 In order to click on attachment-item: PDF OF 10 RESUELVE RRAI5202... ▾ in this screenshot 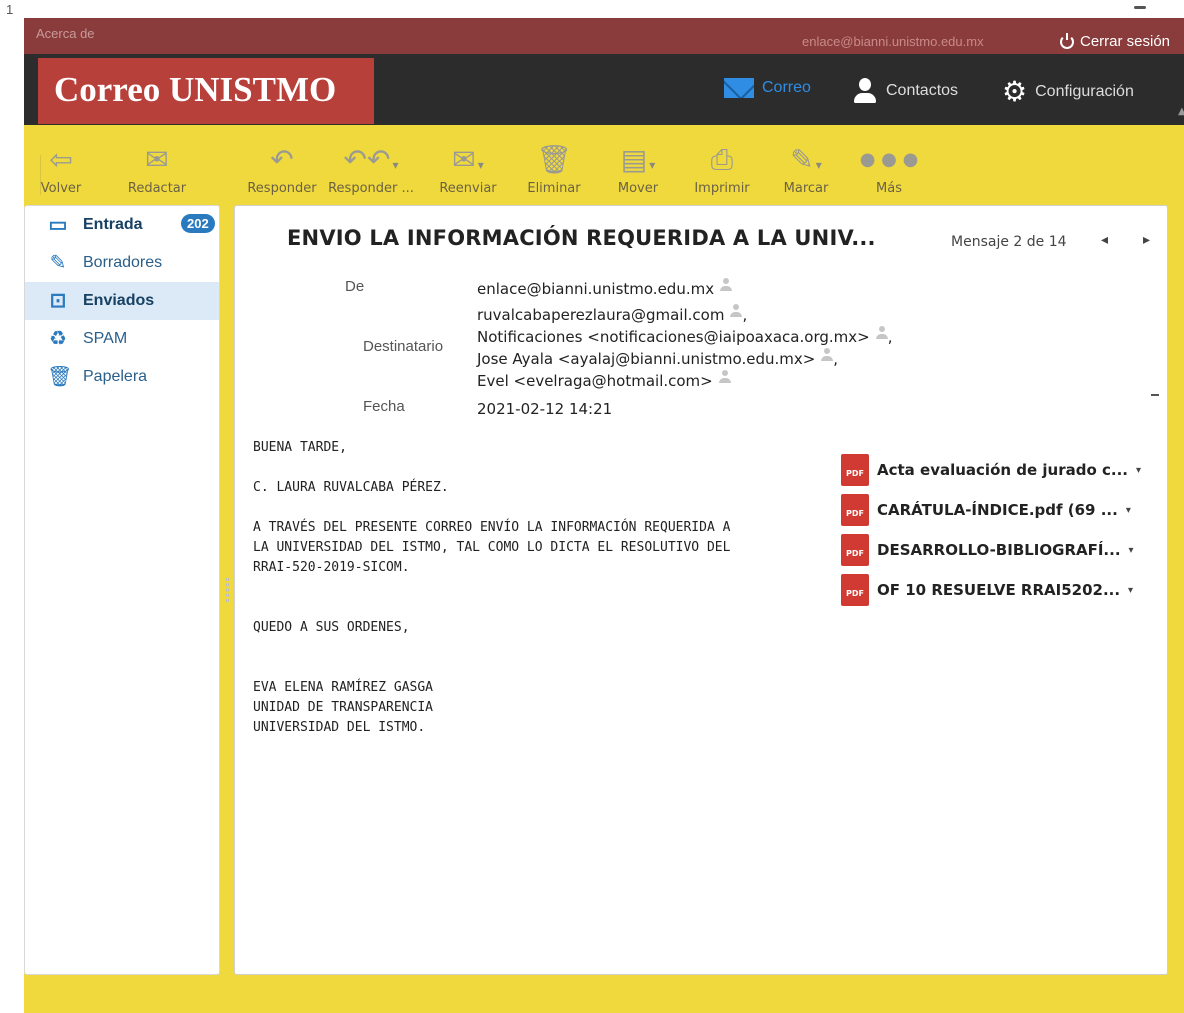, I will do `click(994, 590)`.